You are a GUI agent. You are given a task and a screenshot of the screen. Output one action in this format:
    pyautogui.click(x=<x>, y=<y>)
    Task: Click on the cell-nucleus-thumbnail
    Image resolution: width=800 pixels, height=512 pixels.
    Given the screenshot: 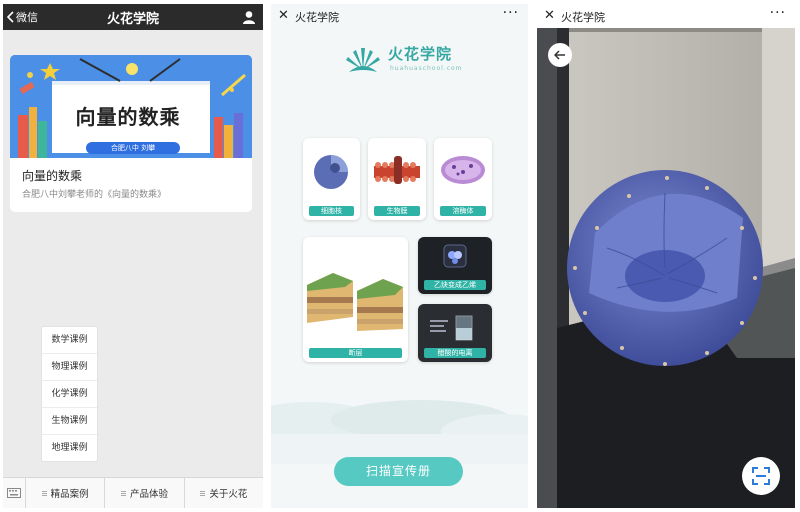 What is the action you would take?
    pyautogui.click(x=331, y=172)
    